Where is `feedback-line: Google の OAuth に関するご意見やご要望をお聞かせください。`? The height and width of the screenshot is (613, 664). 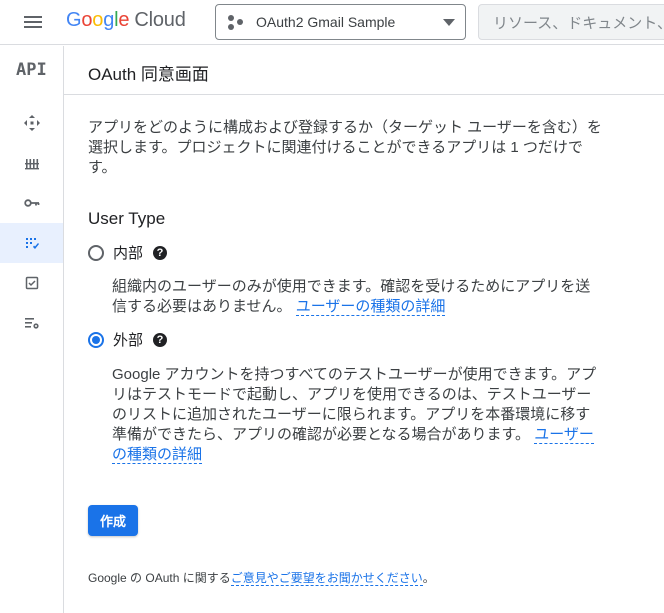
feedback-line: Google の OAuth に関するご意見やご要望をお聞かせください。 is located at coordinates (261, 577).